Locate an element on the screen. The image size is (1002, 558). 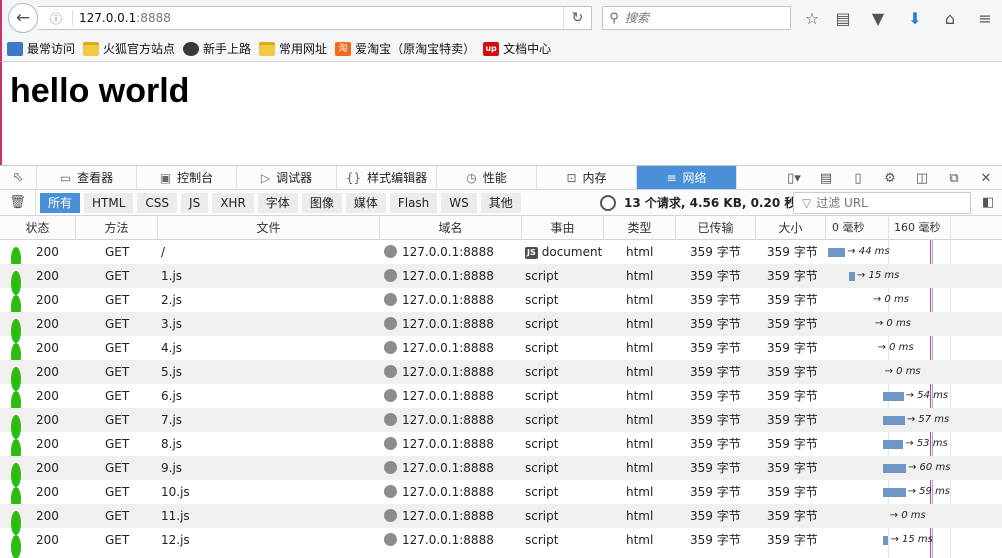
search-bar: ⚲ is located at coordinates (696, 18).